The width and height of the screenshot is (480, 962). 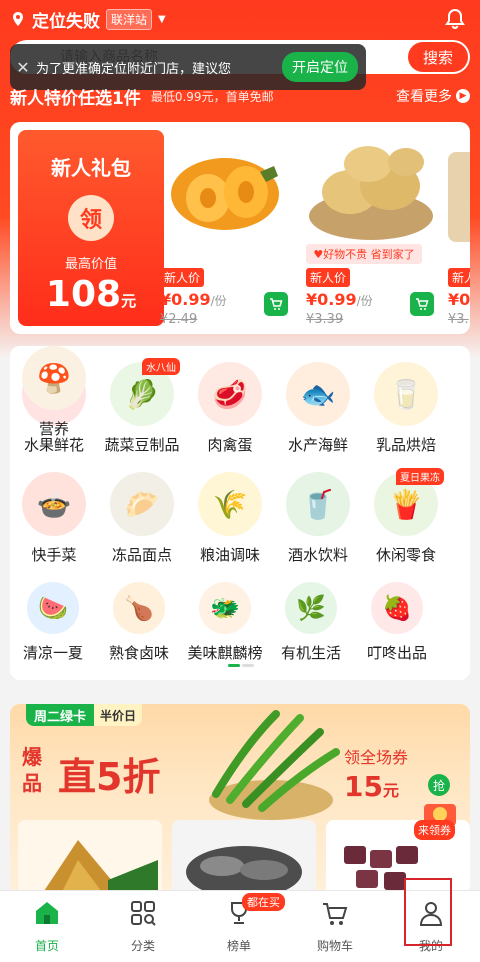 I want to click on category-label: 清凉一夏, so click(x=52, y=653).